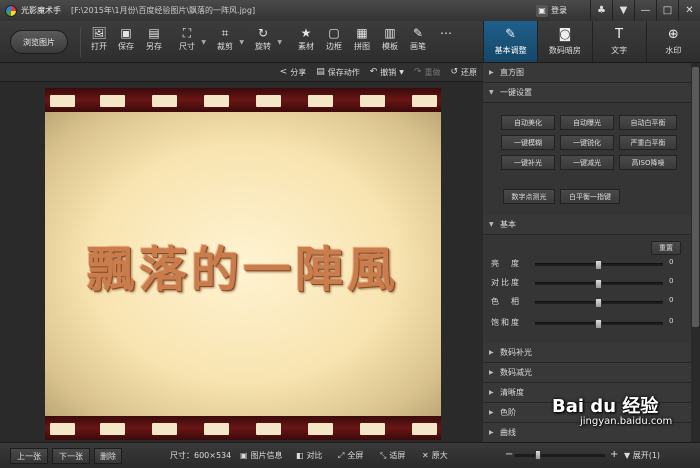 The height and width of the screenshot is (468, 700). What do you see at coordinates (560, 455) in the screenshot?
I see `zoom-slider` at bounding box center [560, 455].